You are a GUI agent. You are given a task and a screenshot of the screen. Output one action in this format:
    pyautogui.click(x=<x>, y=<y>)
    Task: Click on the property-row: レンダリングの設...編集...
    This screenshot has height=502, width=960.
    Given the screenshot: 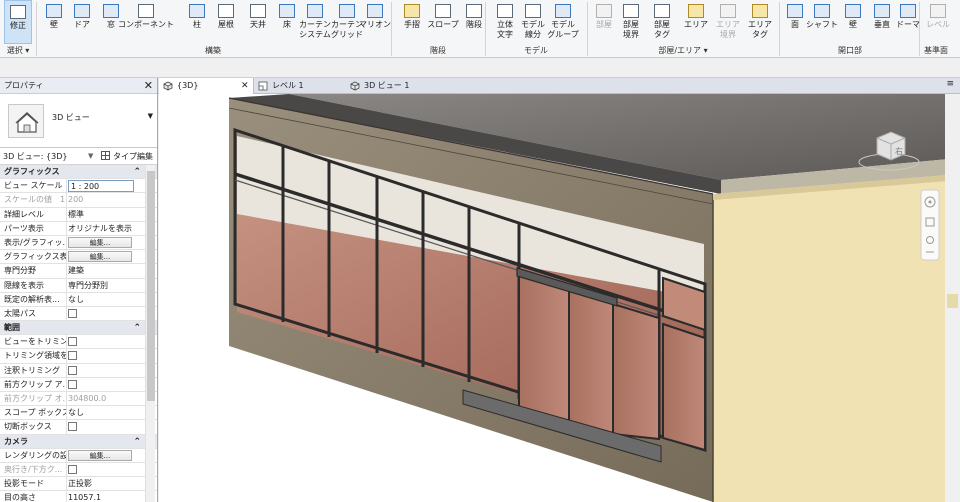 What is the action you would take?
    pyautogui.click(x=78, y=455)
    